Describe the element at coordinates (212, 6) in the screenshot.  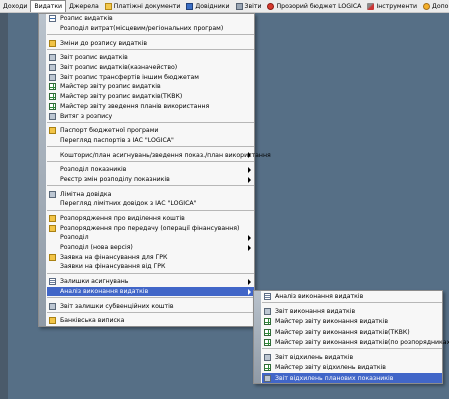
I see `menubar-label: Довідники` at that location.